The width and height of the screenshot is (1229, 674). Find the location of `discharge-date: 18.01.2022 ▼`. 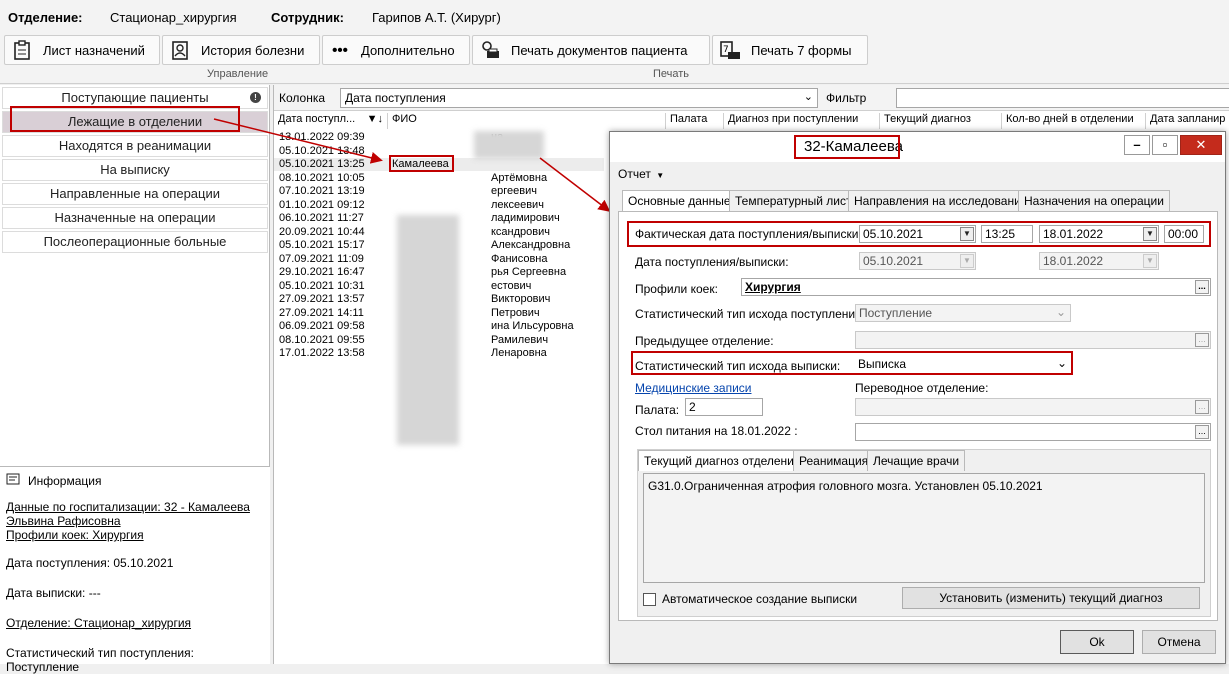

discharge-date: 18.01.2022 ▼ is located at coordinates (1099, 261).